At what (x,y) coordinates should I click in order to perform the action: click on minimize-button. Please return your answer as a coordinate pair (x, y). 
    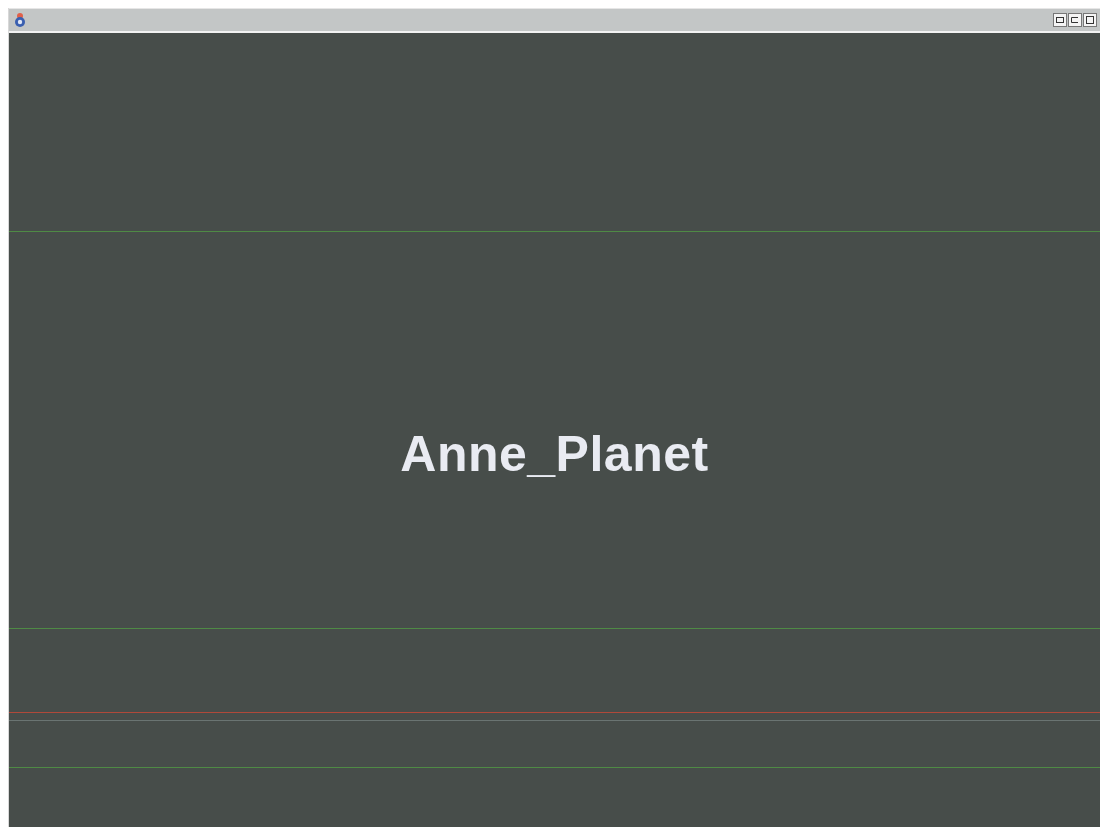
    Looking at the image, I should click on (1060, 20).